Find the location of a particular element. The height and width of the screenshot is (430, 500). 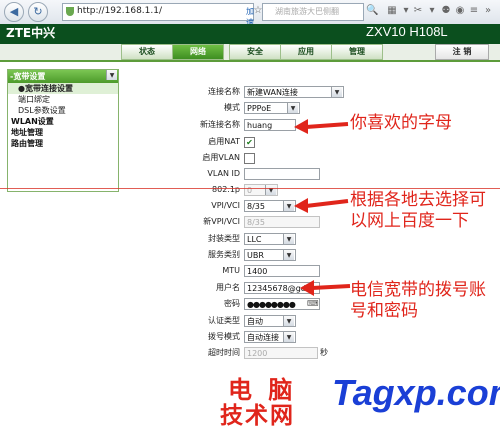

menu-icon: ≡ is located at coordinates (474, 11).